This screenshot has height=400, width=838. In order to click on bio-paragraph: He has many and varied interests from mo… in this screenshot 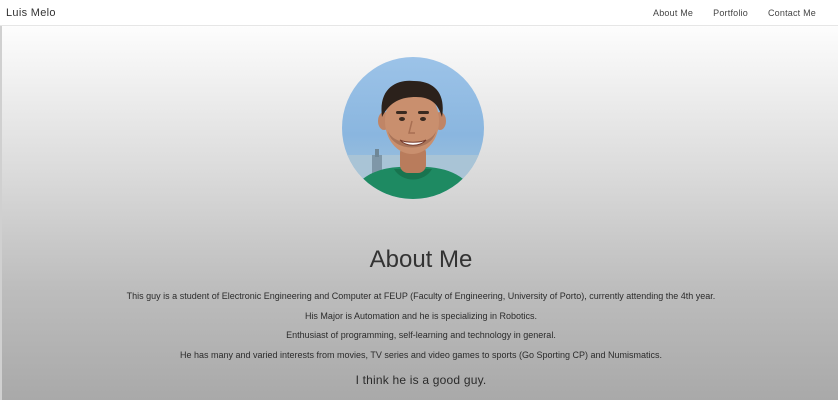, I will do `click(421, 354)`.